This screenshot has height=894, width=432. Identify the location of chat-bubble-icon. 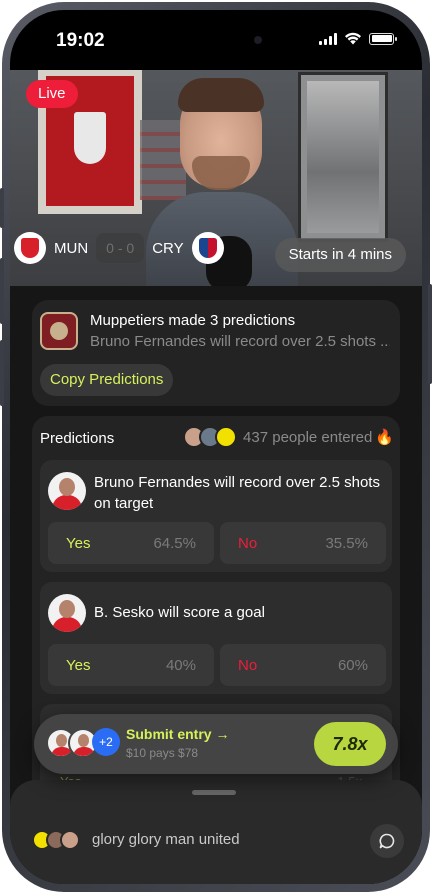
(387, 841).